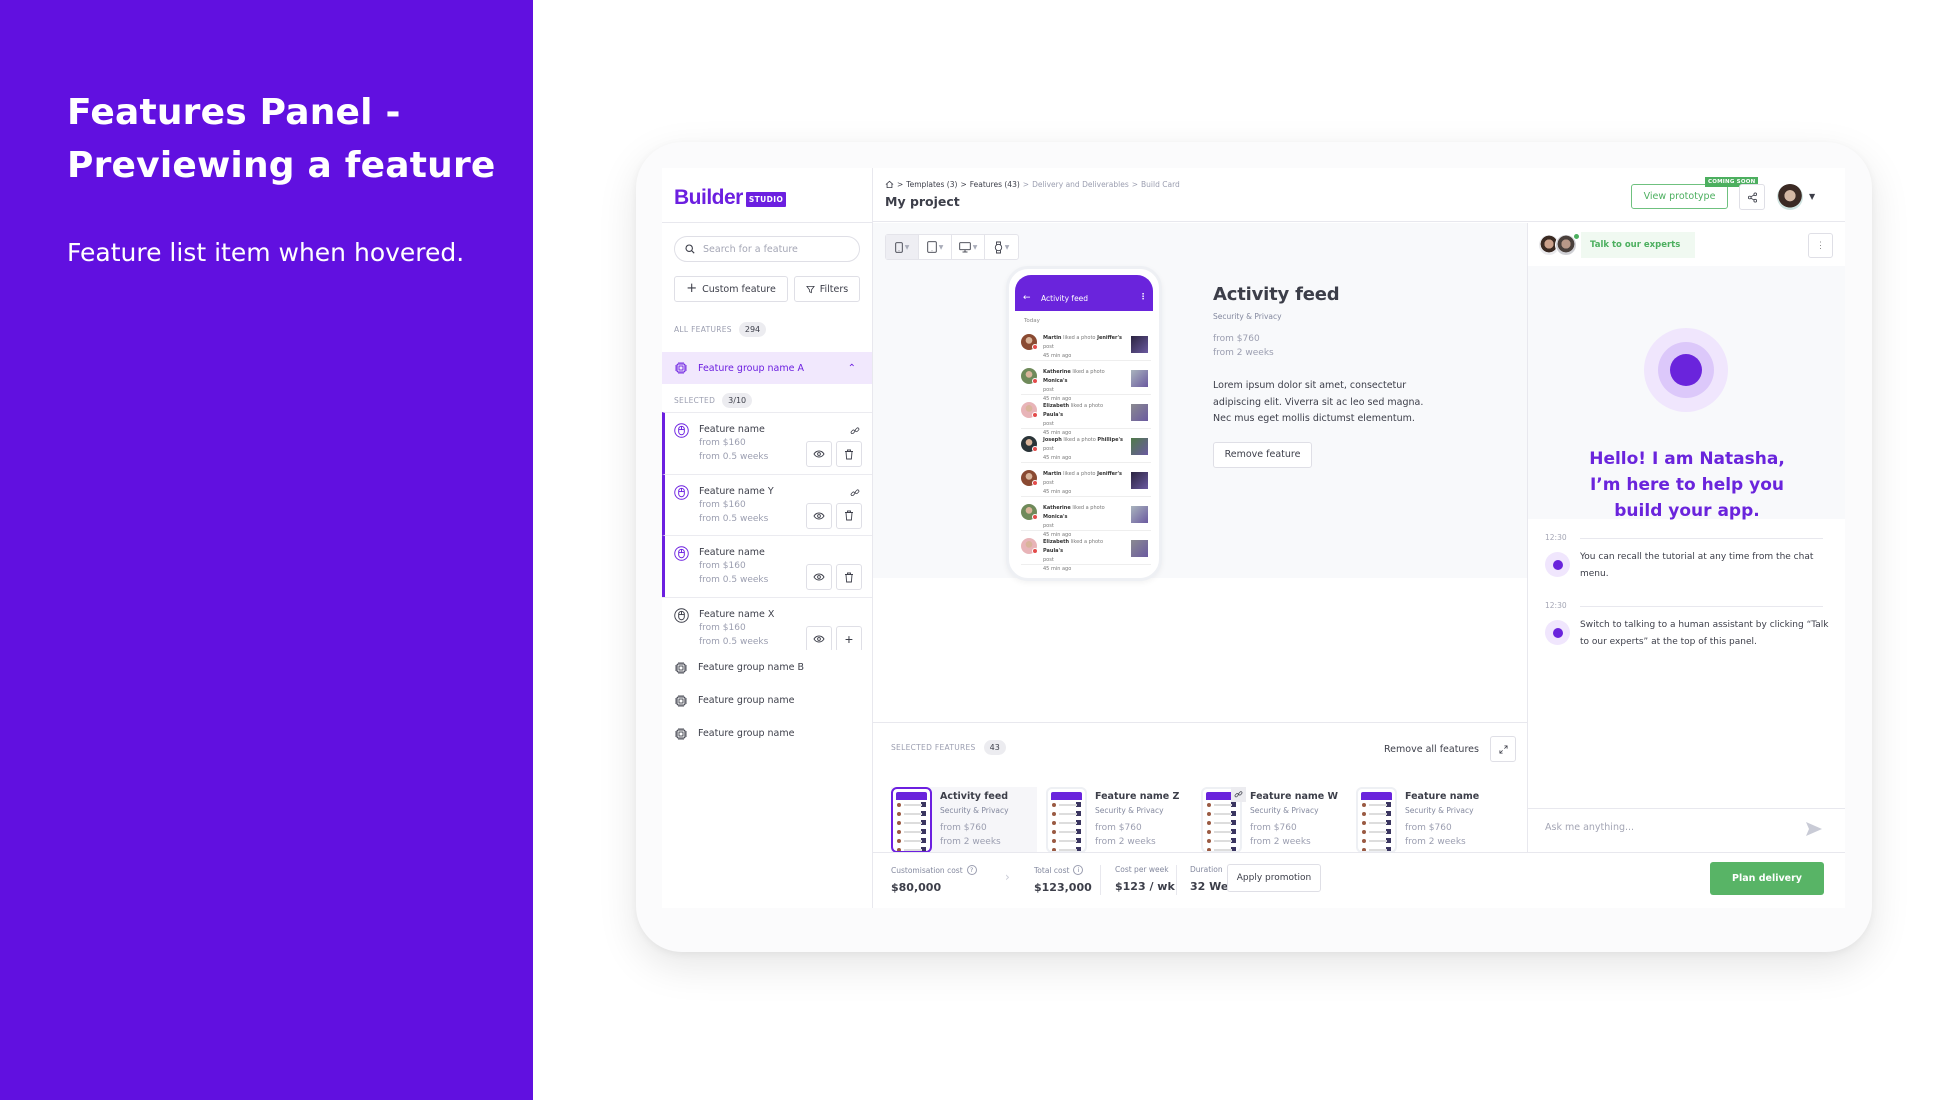 This screenshot has width=1954, height=1100. Describe the element at coordinates (1066, 796) in the screenshot. I see `thumbnail-app-bar` at that location.